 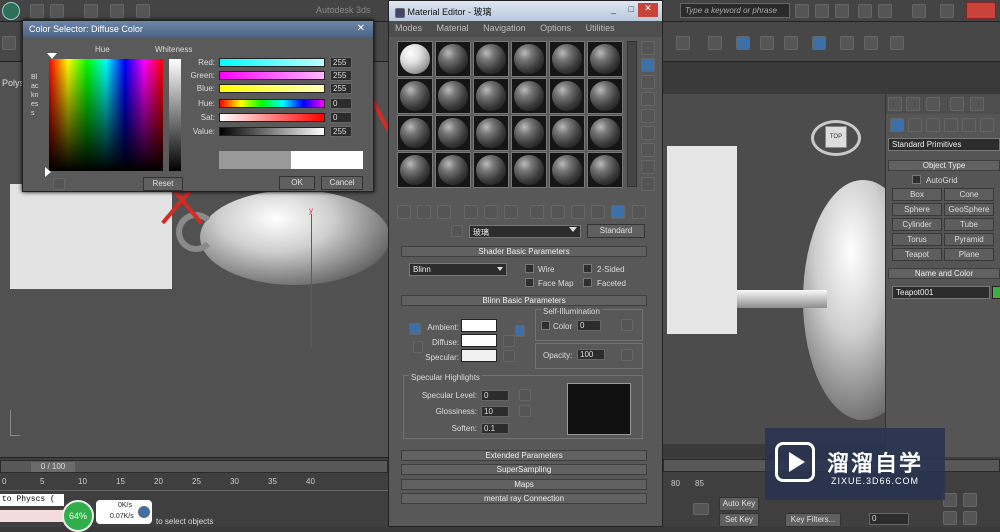 I want to click on hue-spinner: 0, so click(x=341, y=103).